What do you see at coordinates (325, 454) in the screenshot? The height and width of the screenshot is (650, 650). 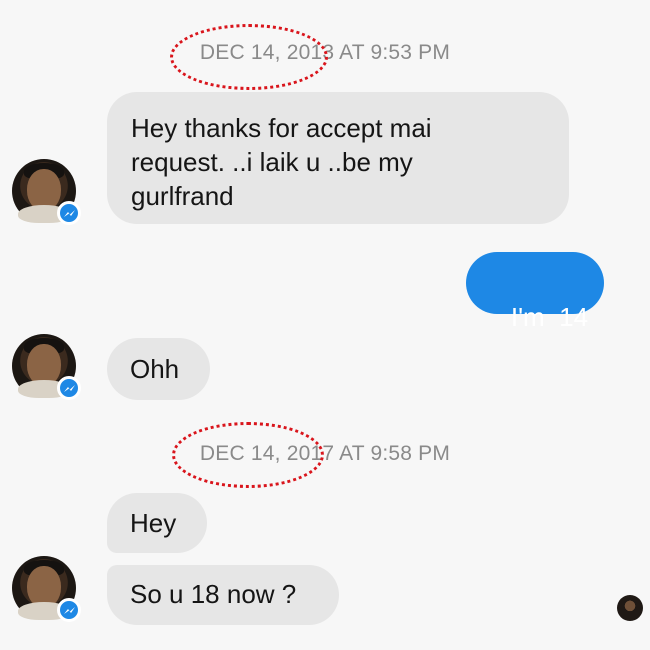 I see `timestamp-divider: DEC 14, 2017 AT 9:58 PM` at bounding box center [325, 454].